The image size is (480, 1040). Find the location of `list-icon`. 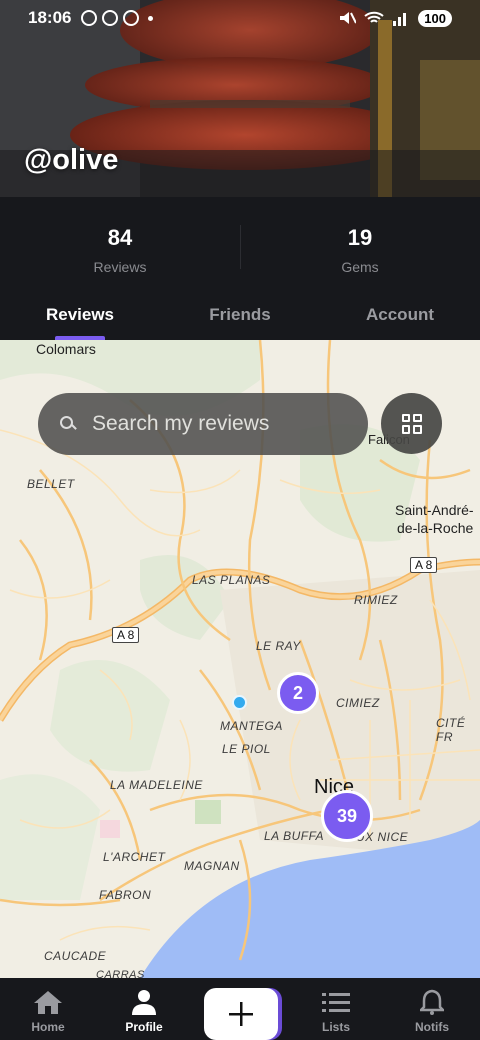

list-icon is located at coordinates (336, 1002).